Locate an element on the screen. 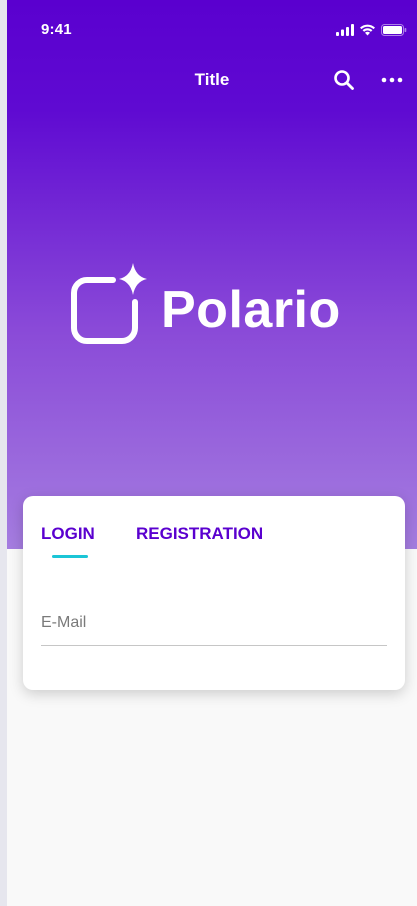 This screenshot has width=417, height=906. battery-icon is located at coordinates (394, 32).